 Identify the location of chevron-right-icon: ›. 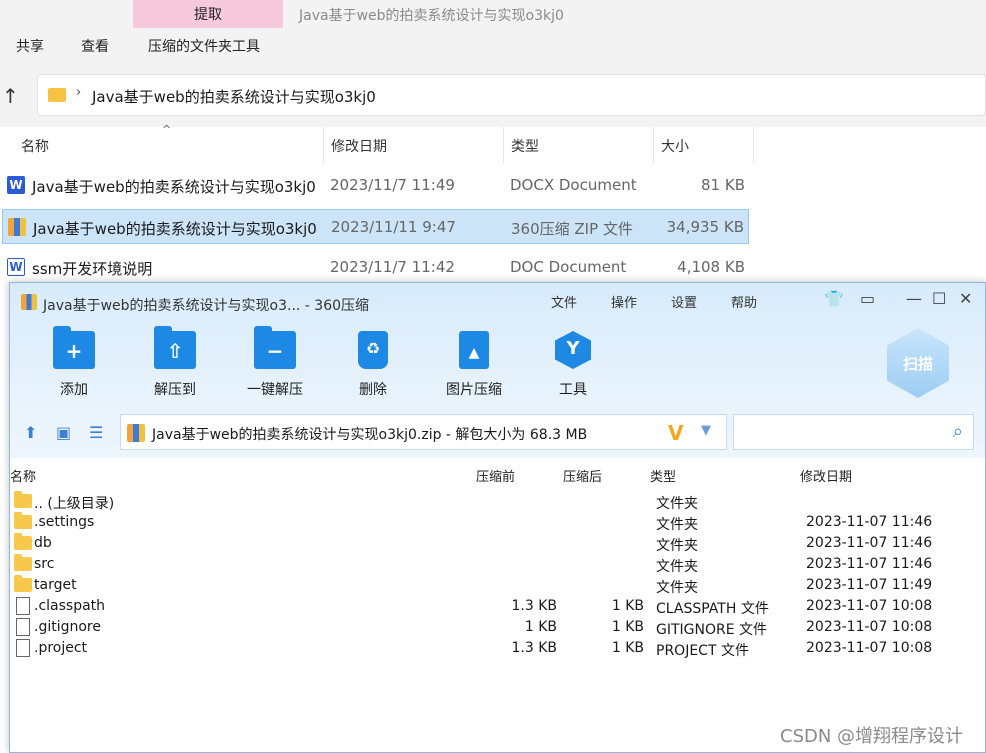
(78, 92).